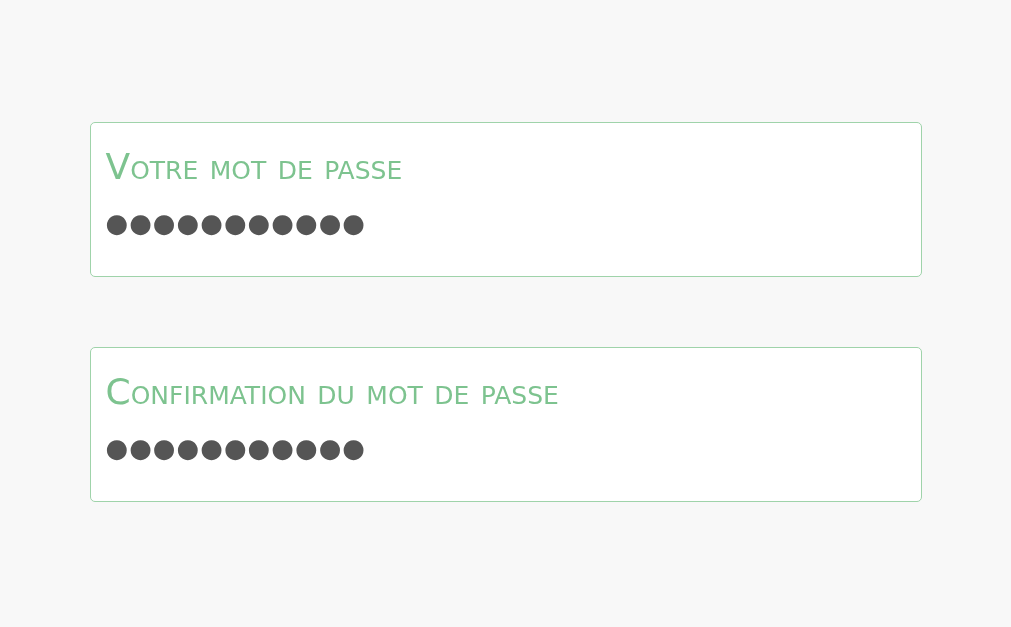  Describe the element at coordinates (332, 392) in the screenshot. I see `field-label: Confirmation du mot de passe` at that location.